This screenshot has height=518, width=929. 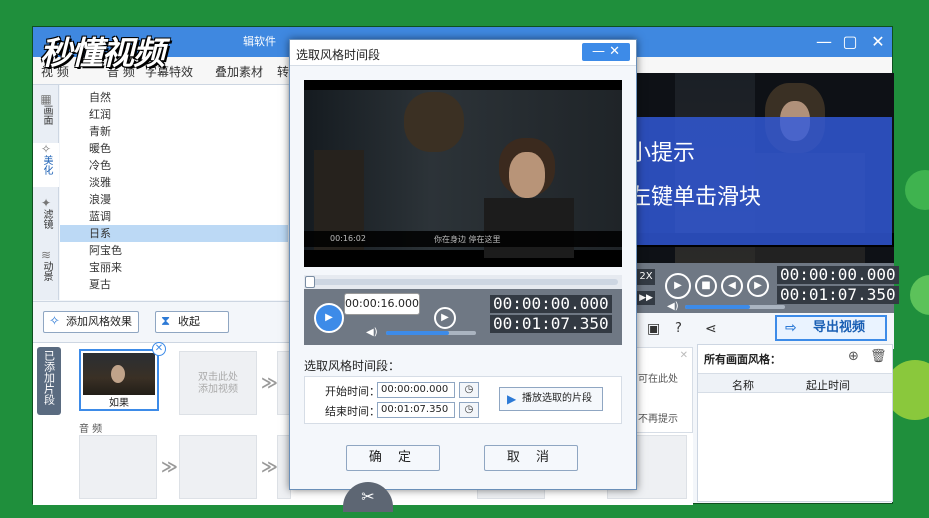 What do you see at coordinates (711, 329) in the screenshot?
I see `share-icon: ⋖` at bounding box center [711, 329].